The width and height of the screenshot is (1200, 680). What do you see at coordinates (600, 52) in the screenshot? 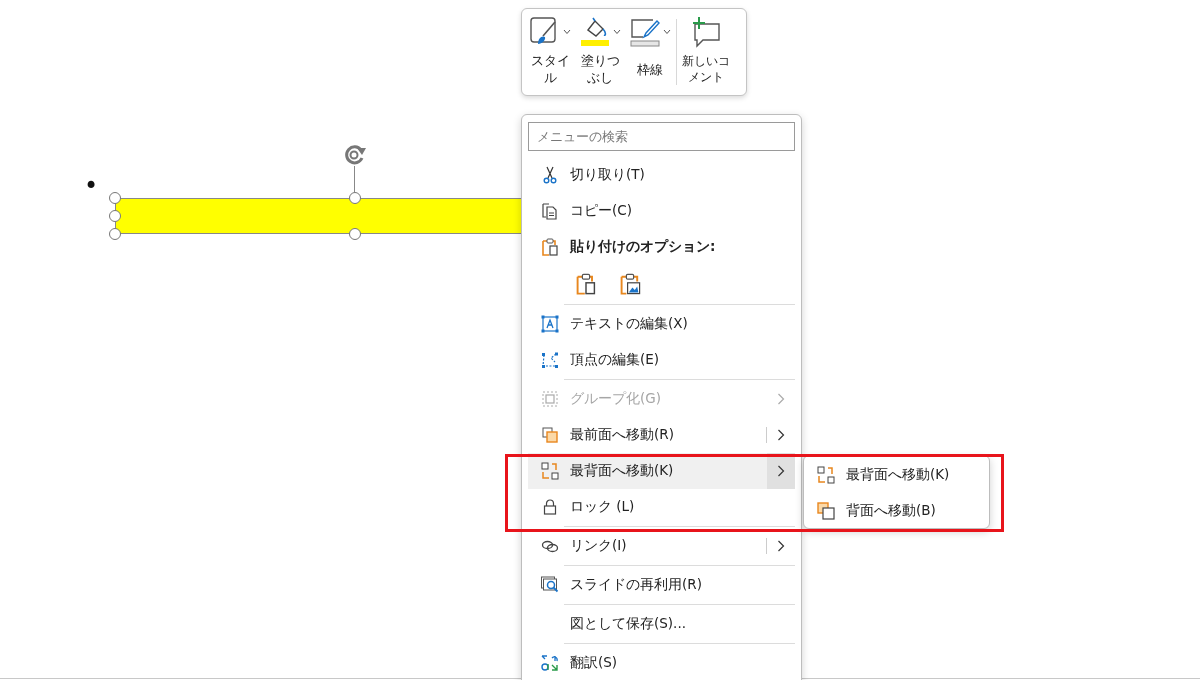
I see `toolbar-button: 塗りつぶし` at bounding box center [600, 52].